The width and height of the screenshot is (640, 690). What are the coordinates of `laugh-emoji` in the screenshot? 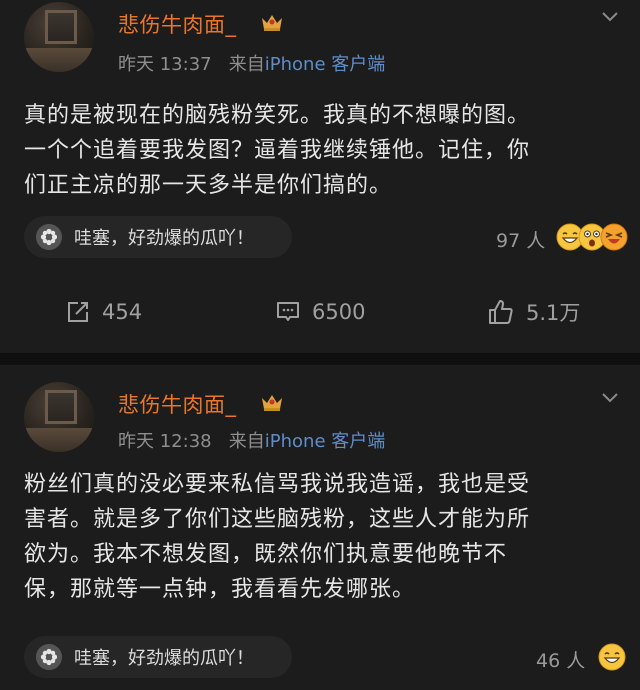 It's located at (614, 237).